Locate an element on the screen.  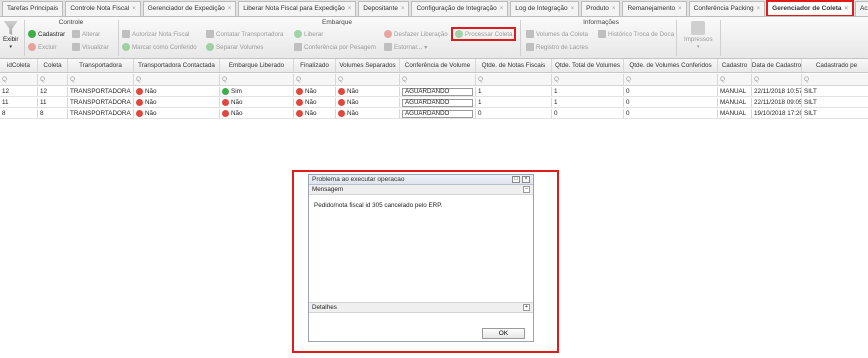
column-header: Qtde. de Notas Fiscais is located at coordinates (514, 65).